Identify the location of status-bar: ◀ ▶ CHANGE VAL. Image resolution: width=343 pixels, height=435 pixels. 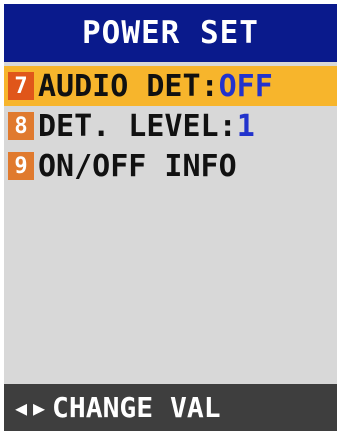
(170, 407).